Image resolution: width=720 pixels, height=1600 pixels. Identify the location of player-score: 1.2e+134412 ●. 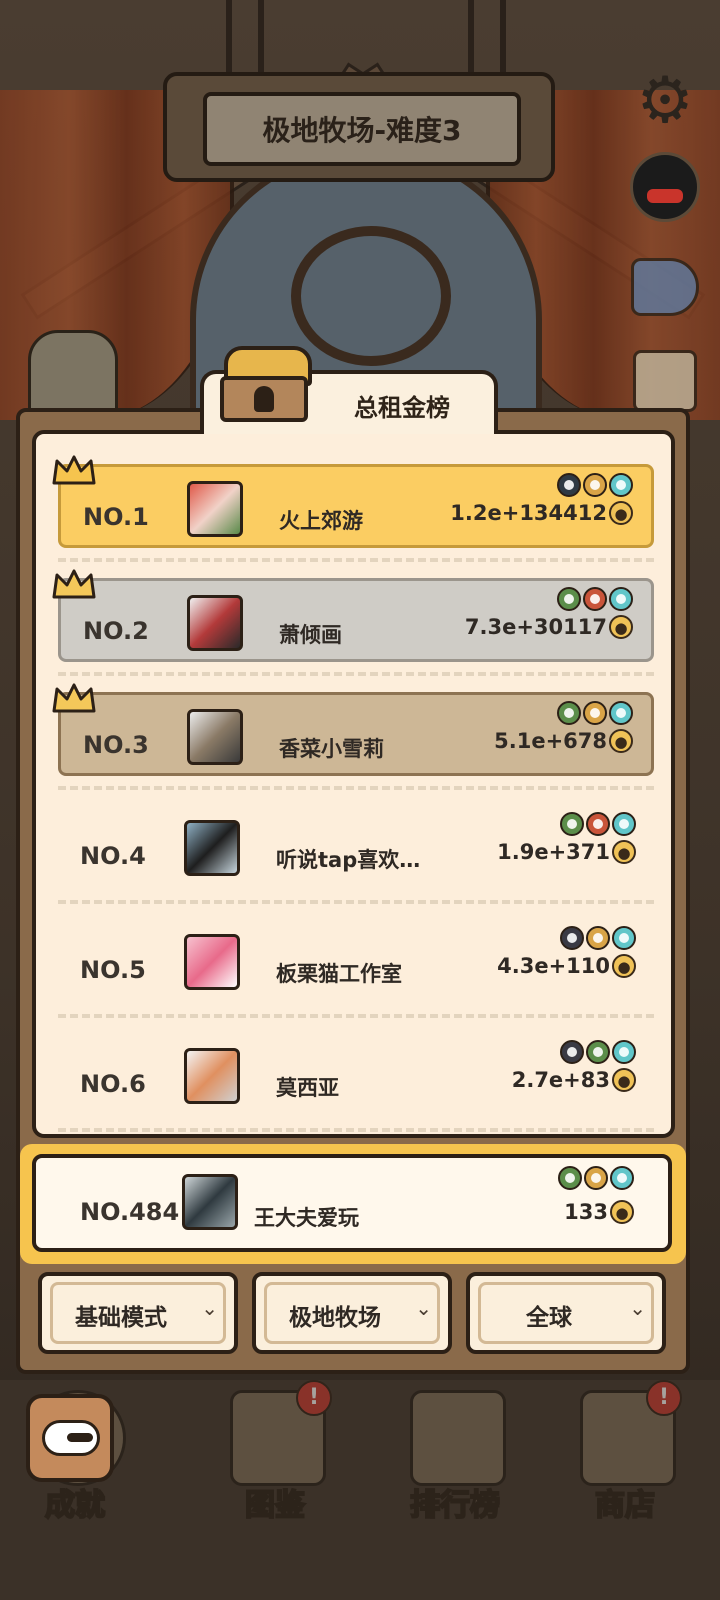
(541, 513).